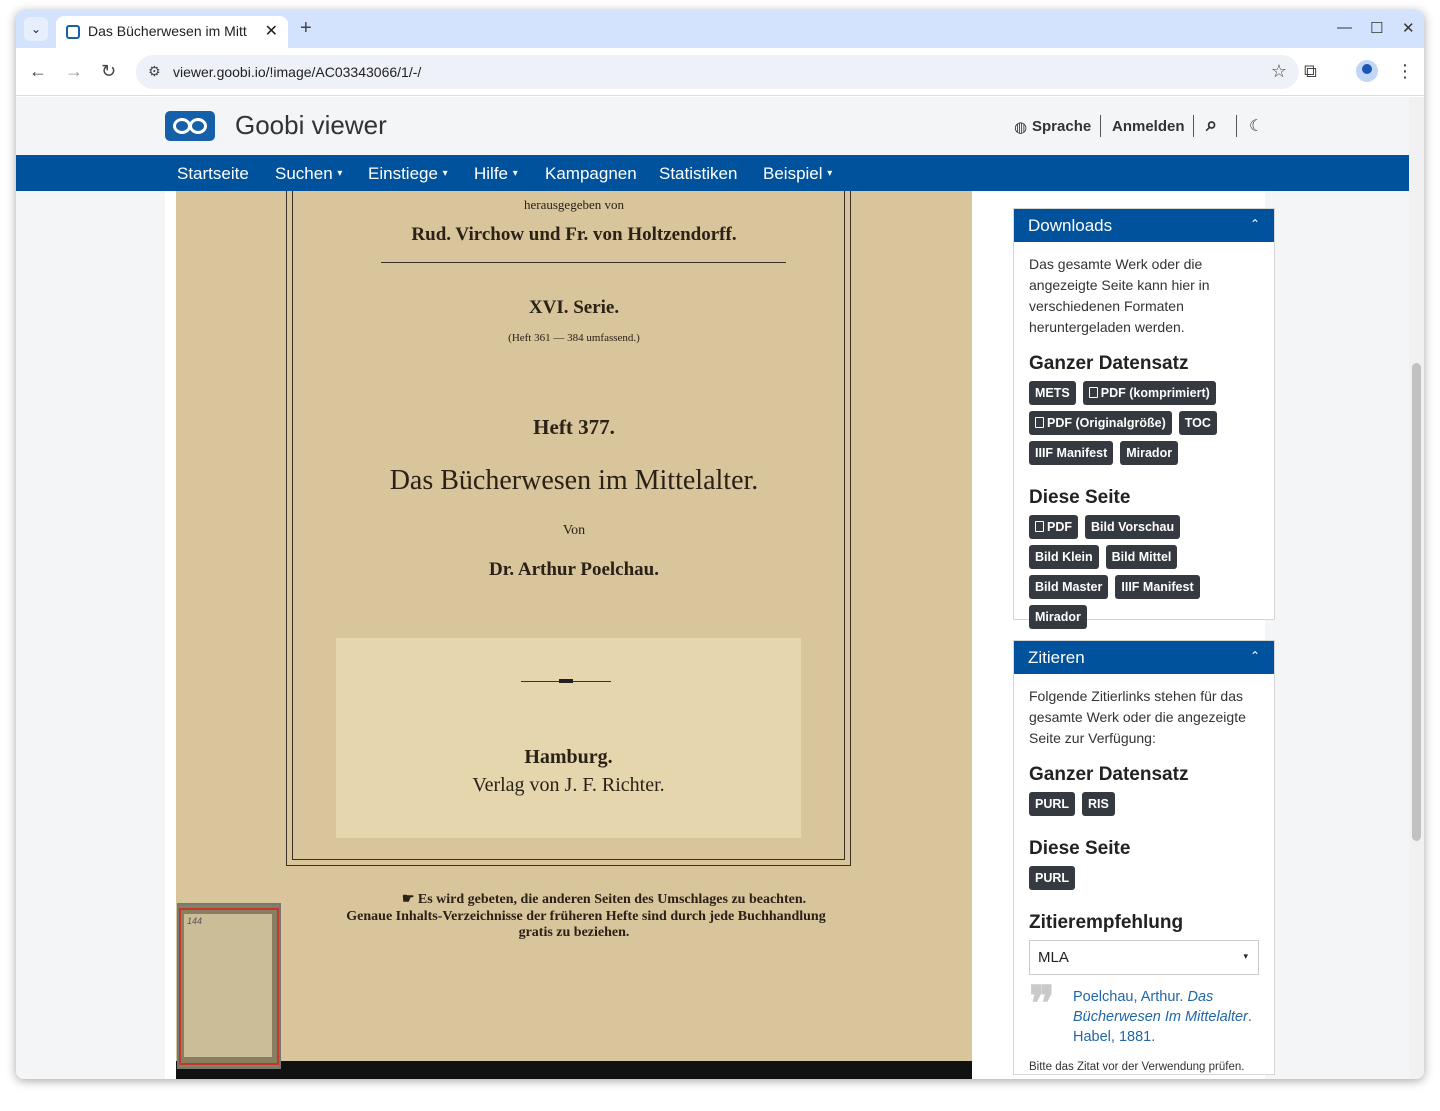  I want to click on nav-label: Kampagnen, so click(591, 173).